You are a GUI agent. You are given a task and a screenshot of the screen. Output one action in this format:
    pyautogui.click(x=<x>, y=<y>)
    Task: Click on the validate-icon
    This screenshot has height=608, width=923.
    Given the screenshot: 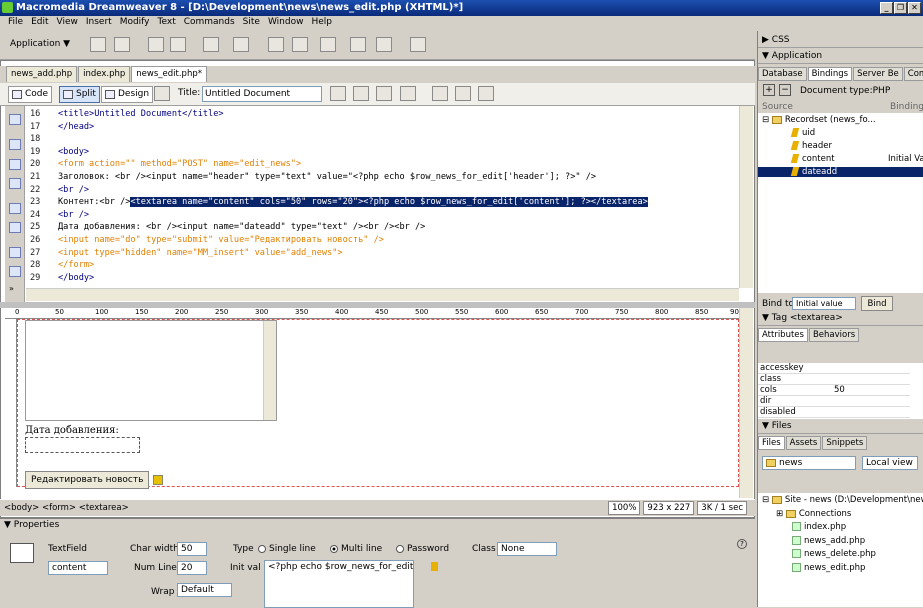 What is the action you would take?
    pyautogui.click(x=338, y=93)
    